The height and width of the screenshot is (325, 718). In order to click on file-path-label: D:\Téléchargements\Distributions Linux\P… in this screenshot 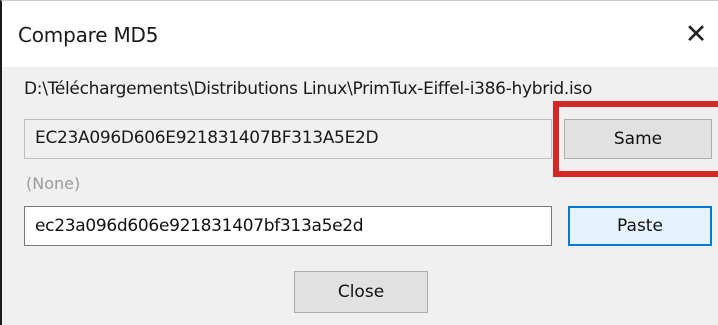, I will do `click(308, 89)`.